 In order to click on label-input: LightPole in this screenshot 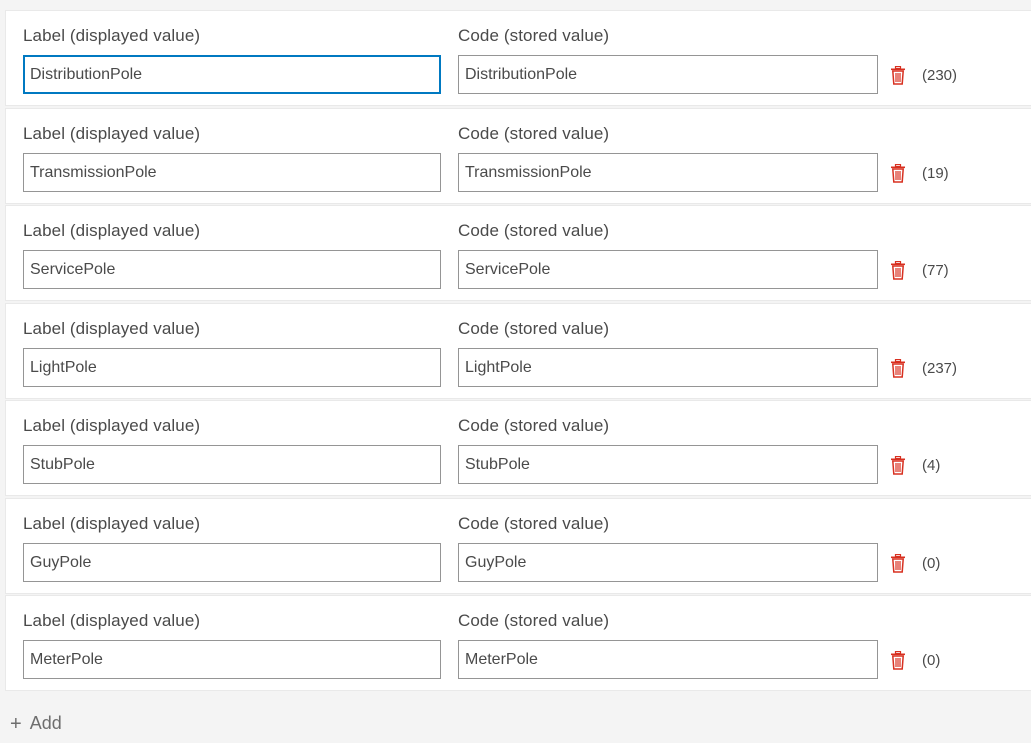, I will do `click(232, 367)`.